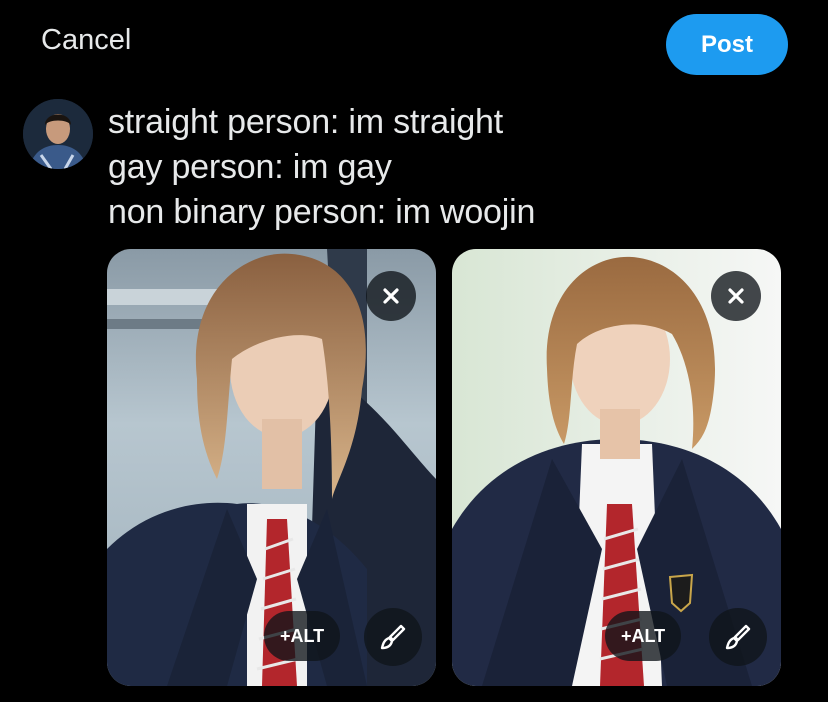 Image resolution: width=828 pixels, height=702 pixels. Describe the element at coordinates (306, 122) in the screenshot. I see `tweet-line: straight person: im straight` at that location.